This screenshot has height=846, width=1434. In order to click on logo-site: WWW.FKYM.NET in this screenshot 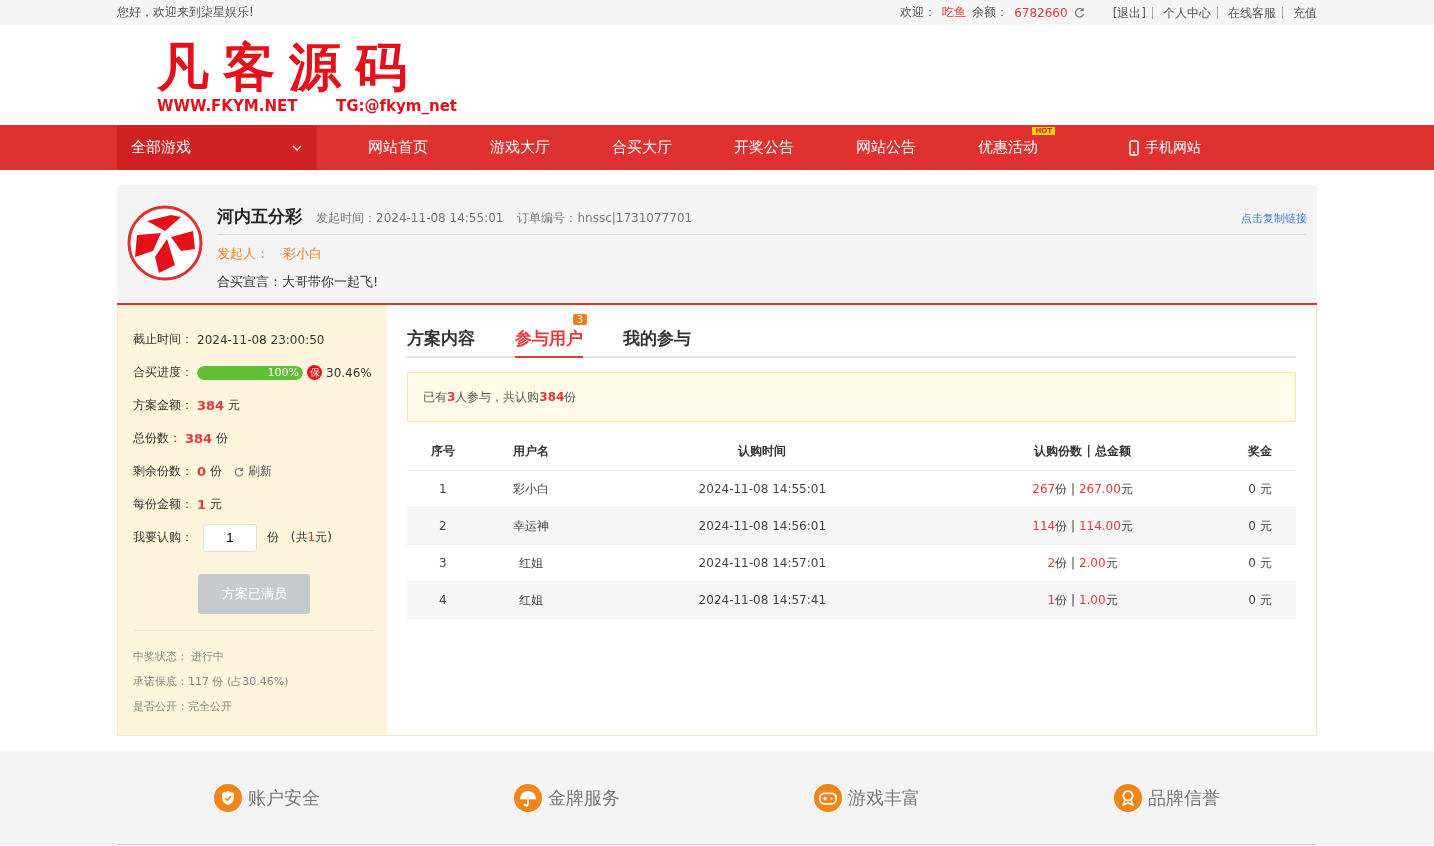, I will do `click(227, 106)`.